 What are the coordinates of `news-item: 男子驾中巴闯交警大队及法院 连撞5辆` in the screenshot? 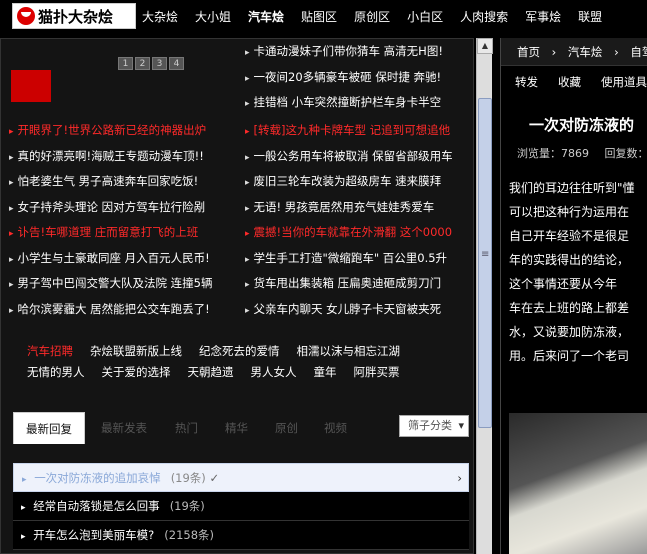 It's located at (123, 284).